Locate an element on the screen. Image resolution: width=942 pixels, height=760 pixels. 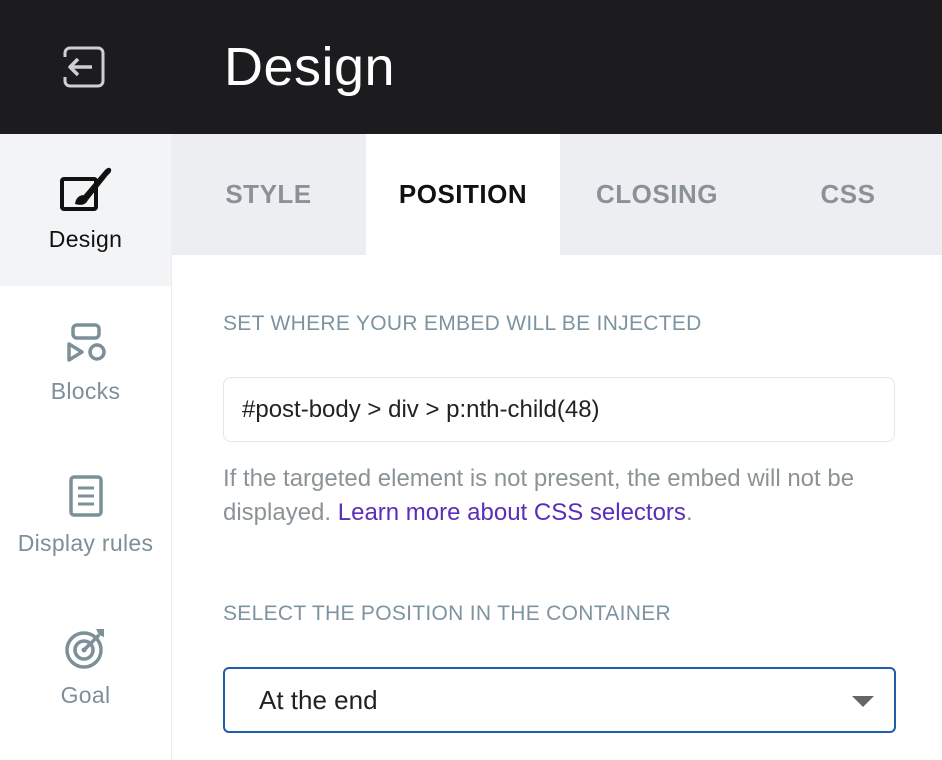
tab-bar: STYLE POSITION CLOSING CSS is located at coordinates (556, 194).